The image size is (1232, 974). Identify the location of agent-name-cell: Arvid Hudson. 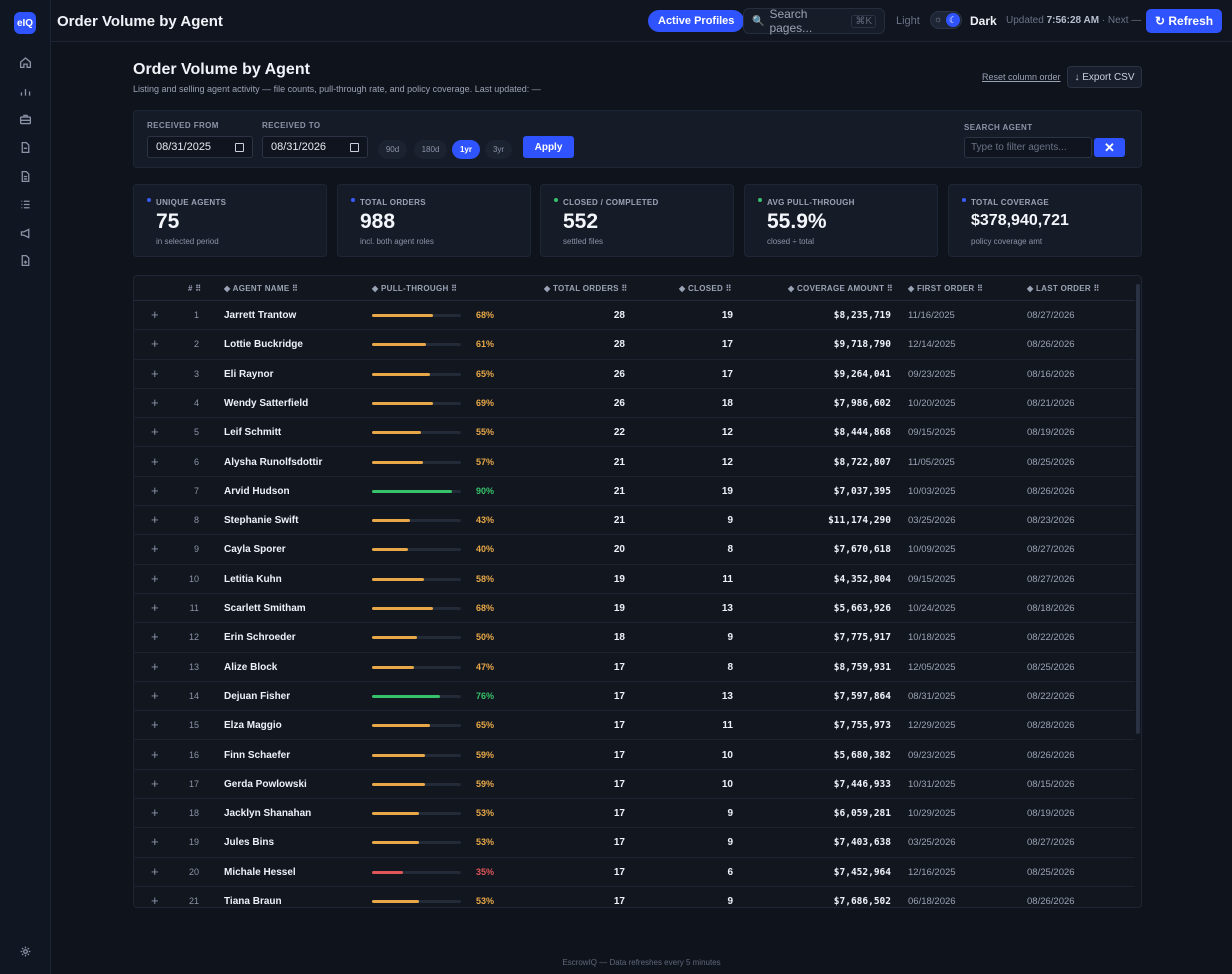
(257, 491).